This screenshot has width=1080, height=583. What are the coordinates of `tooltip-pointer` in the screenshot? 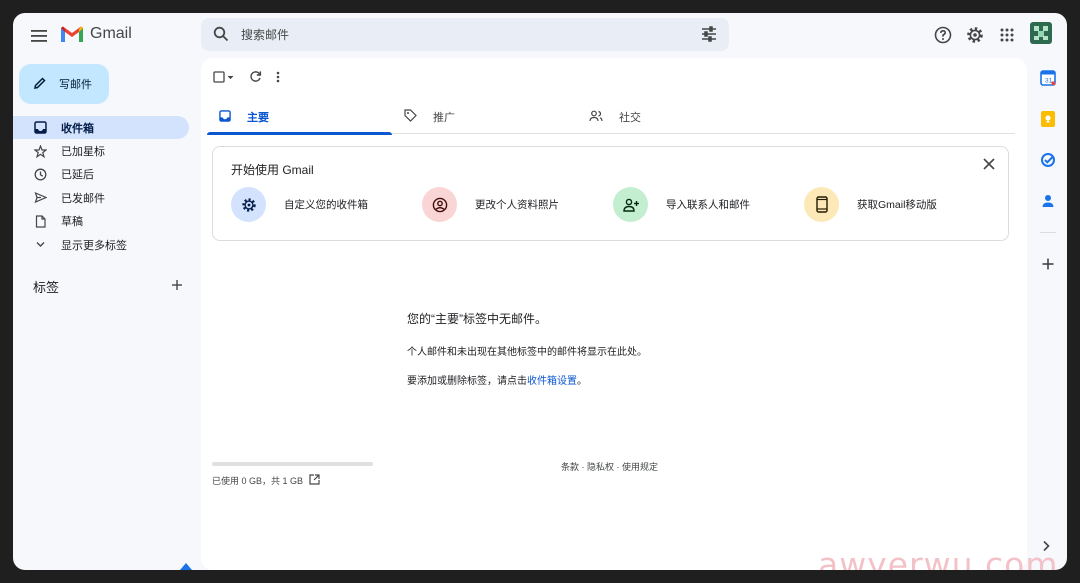 It's located at (186, 566).